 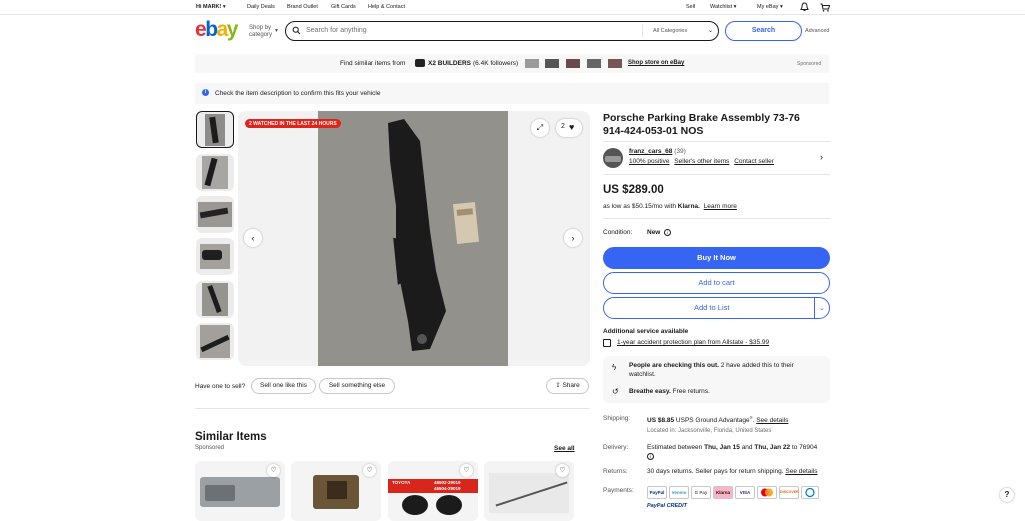 I want to click on protection-plan-checkbox, so click(x=607, y=343).